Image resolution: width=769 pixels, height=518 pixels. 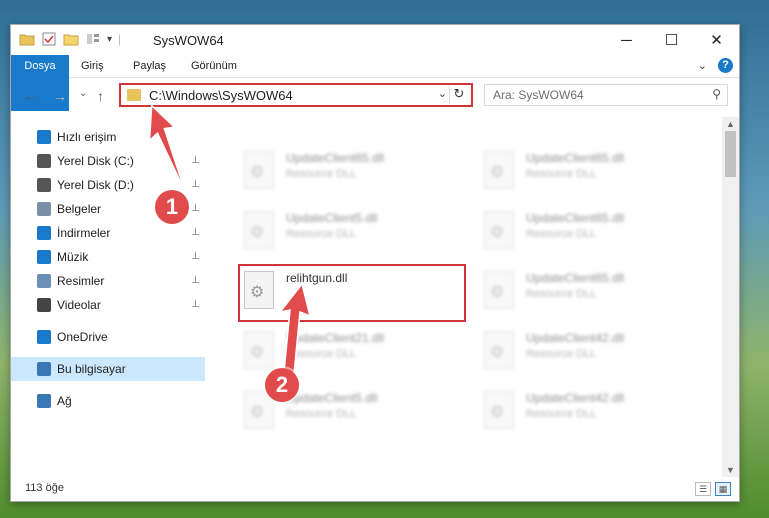 I want to click on sidebar-item: Ağ, so click(x=108, y=401).